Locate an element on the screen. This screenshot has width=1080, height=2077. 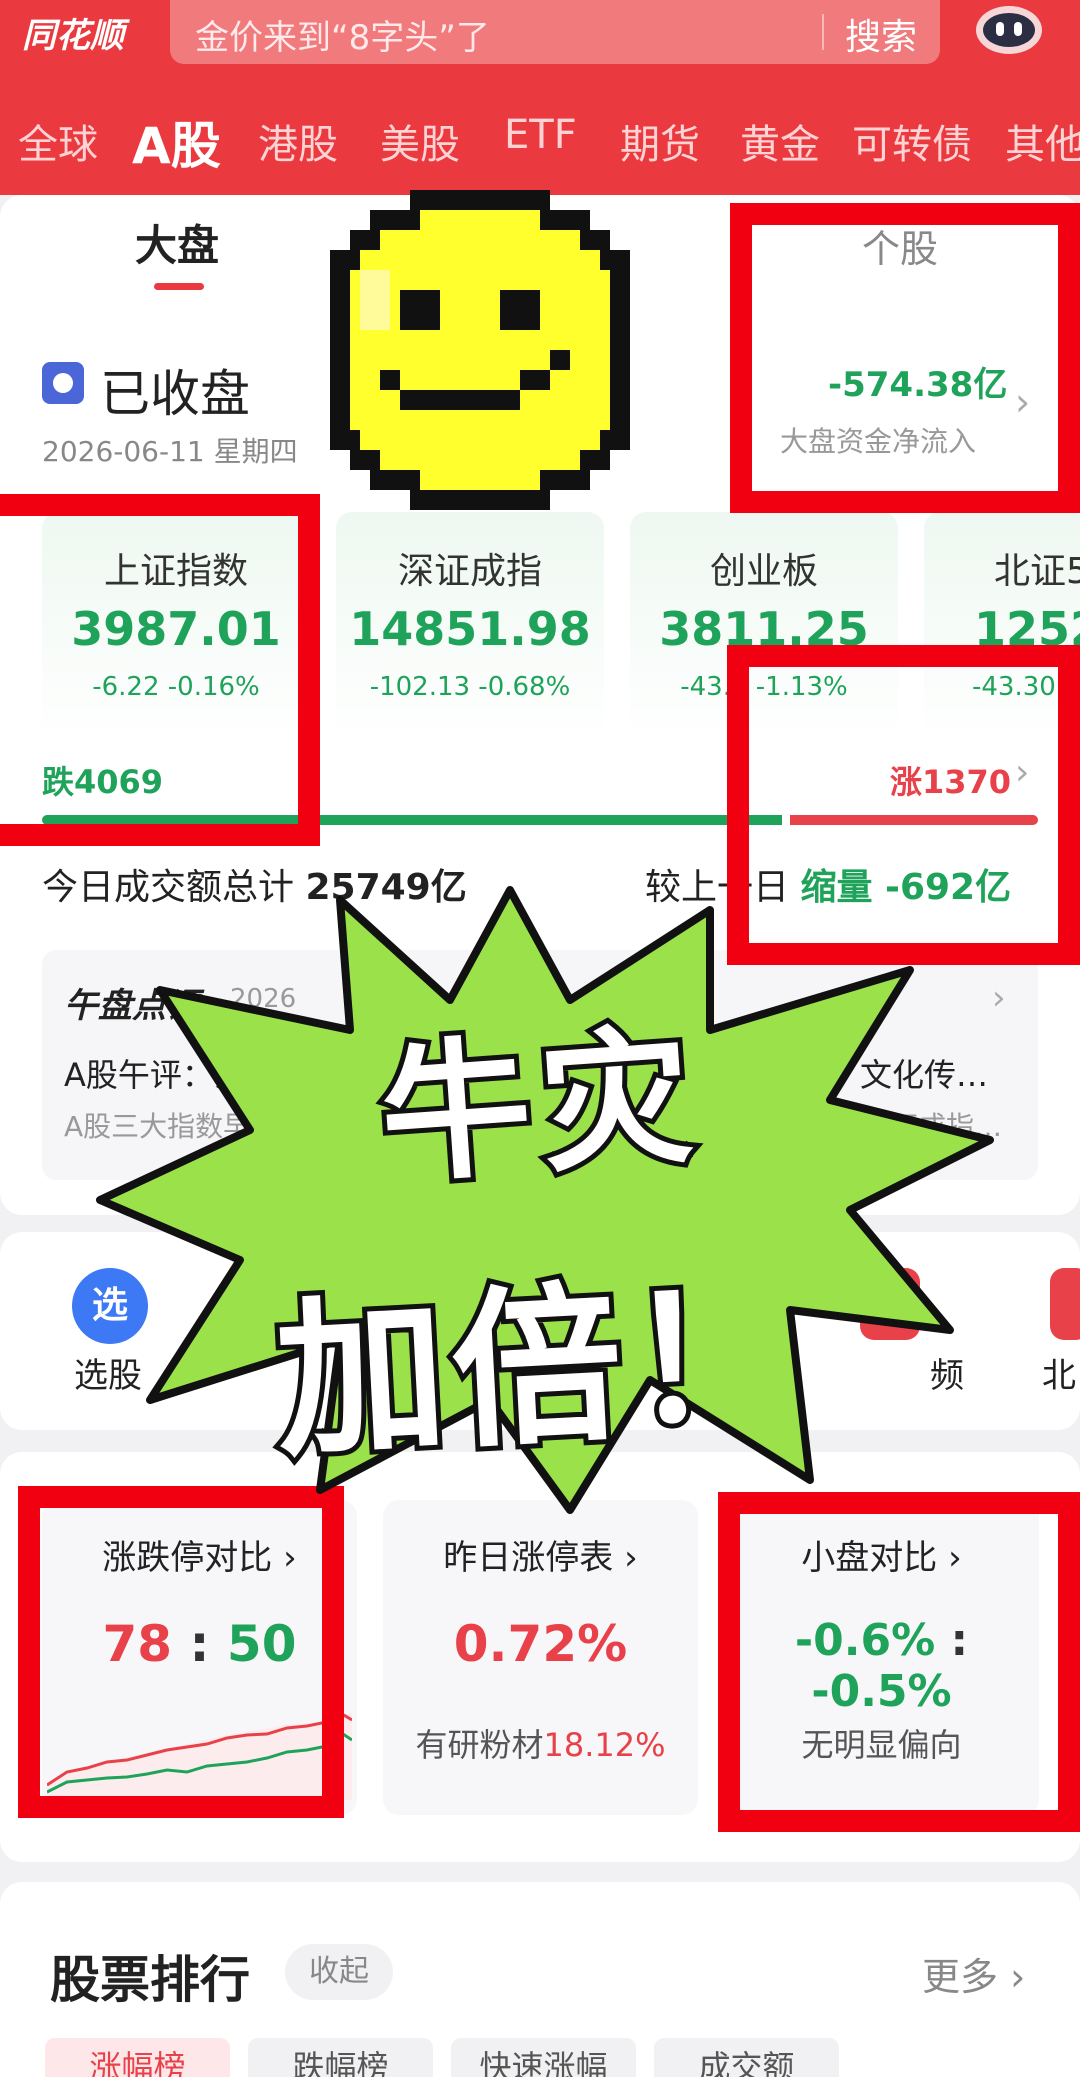
assistant-robot-icon is located at coordinates (1009, 29).